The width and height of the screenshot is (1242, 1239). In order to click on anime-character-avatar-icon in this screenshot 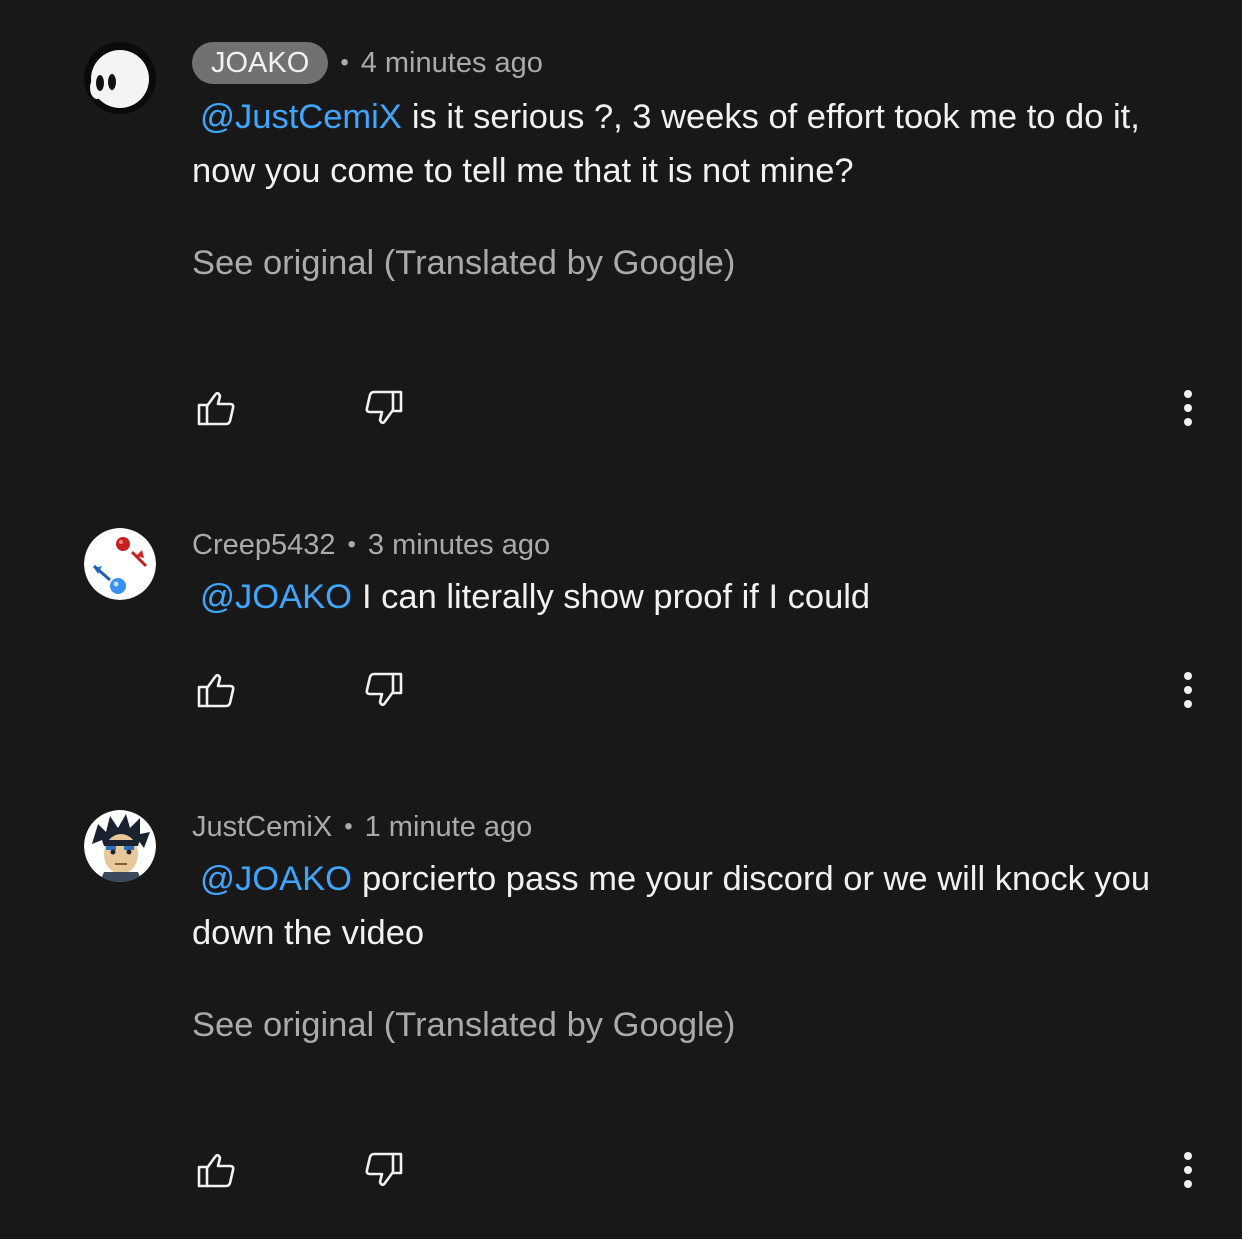, I will do `click(120, 846)`.